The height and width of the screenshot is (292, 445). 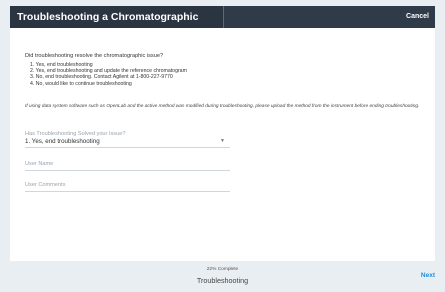 I want to click on progress-text: 22% Complete, so click(x=222, y=269).